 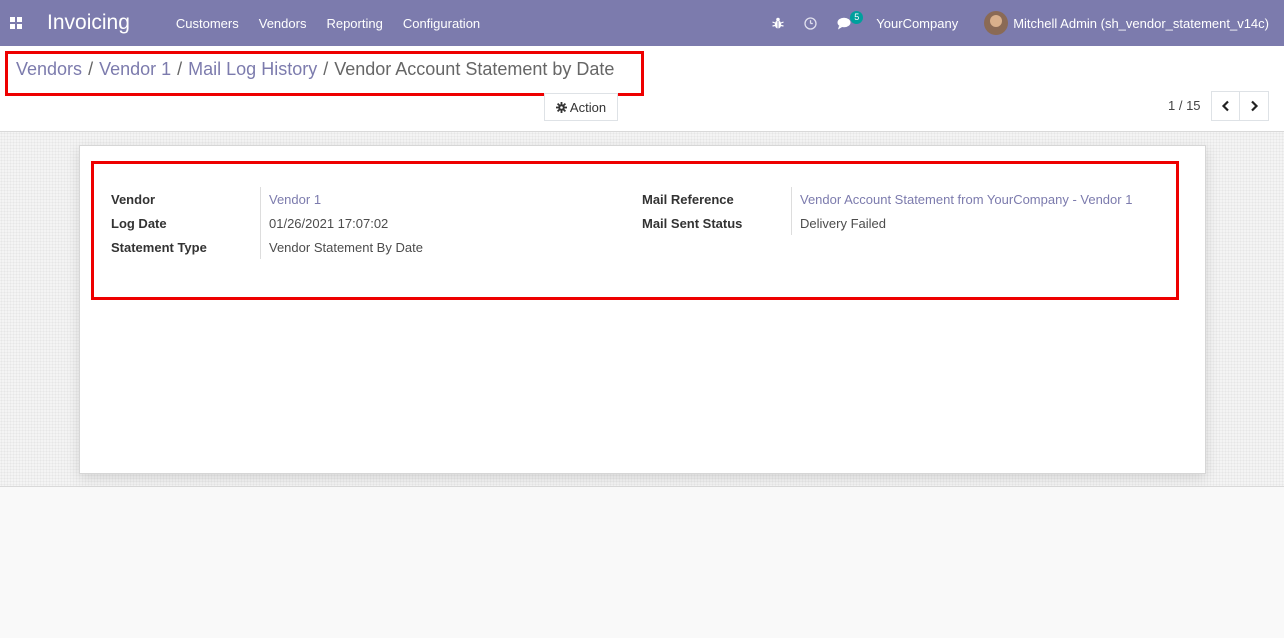 I want to click on menu-reporting: Reporting, so click(x=354, y=23).